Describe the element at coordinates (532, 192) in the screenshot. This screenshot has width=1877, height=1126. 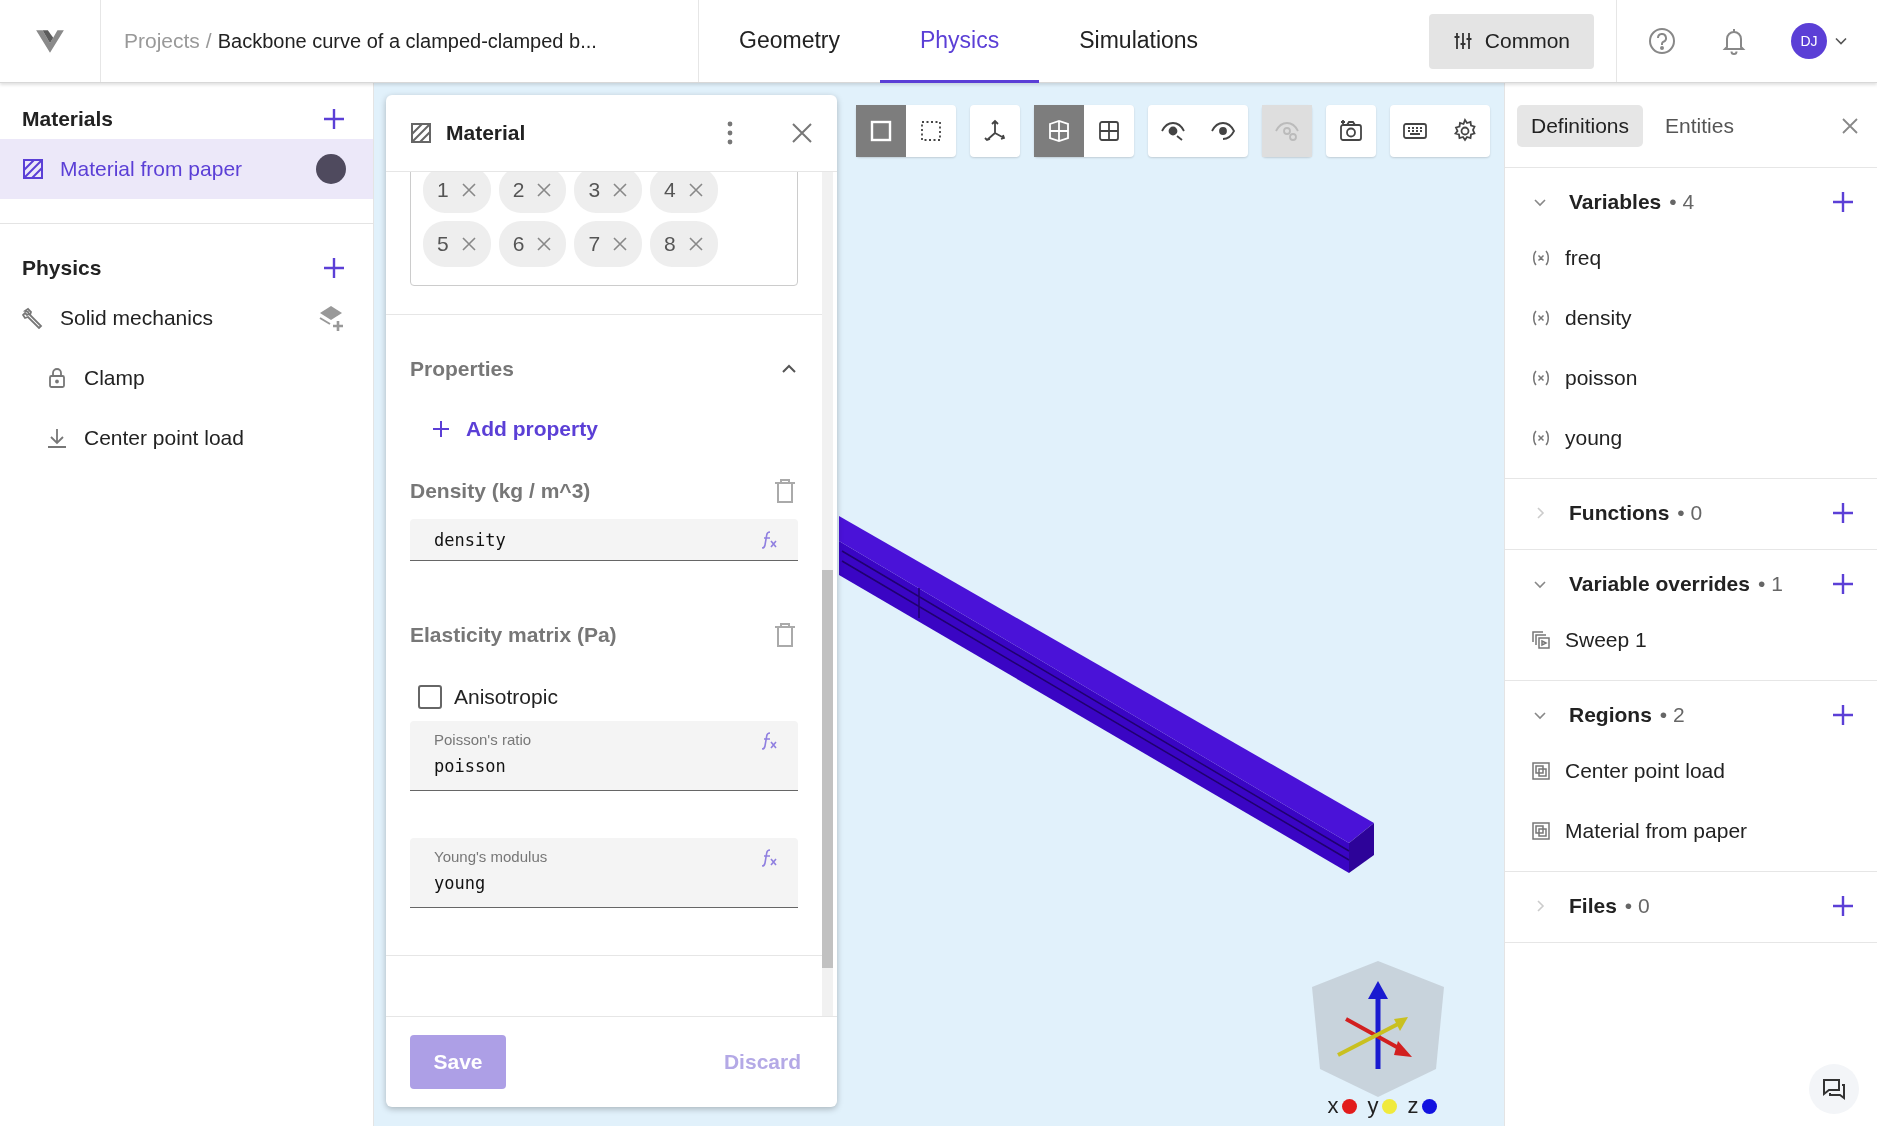
I see `chip: 2` at that location.